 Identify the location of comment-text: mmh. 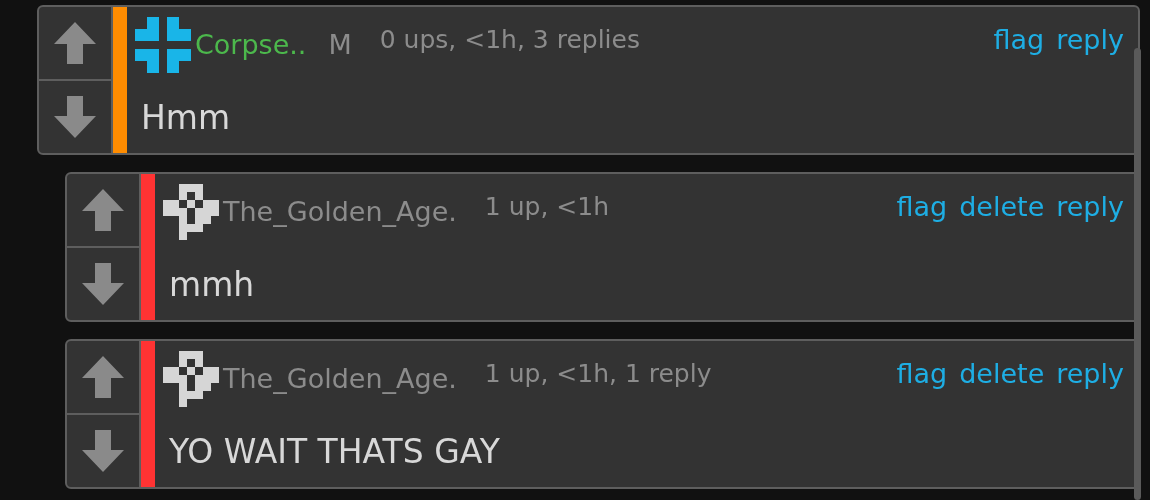
(212, 285).